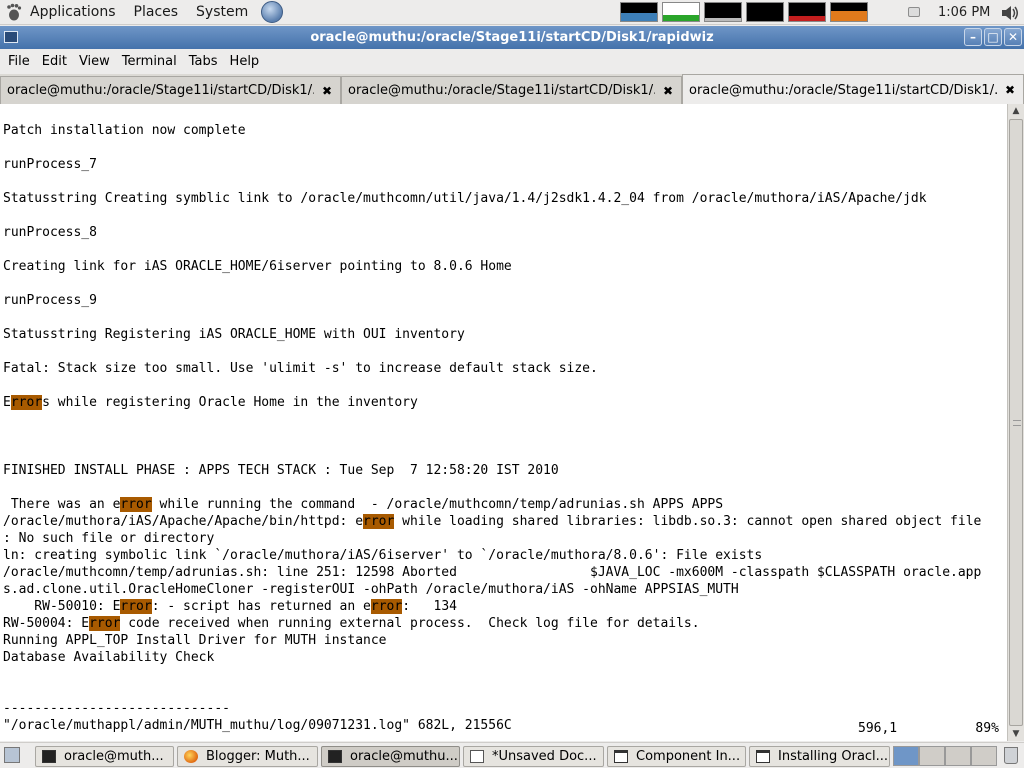 This screenshot has width=1024, height=768. What do you see at coordinates (914, 12) in the screenshot?
I see `tray-notification-icon` at bounding box center [914, 12].